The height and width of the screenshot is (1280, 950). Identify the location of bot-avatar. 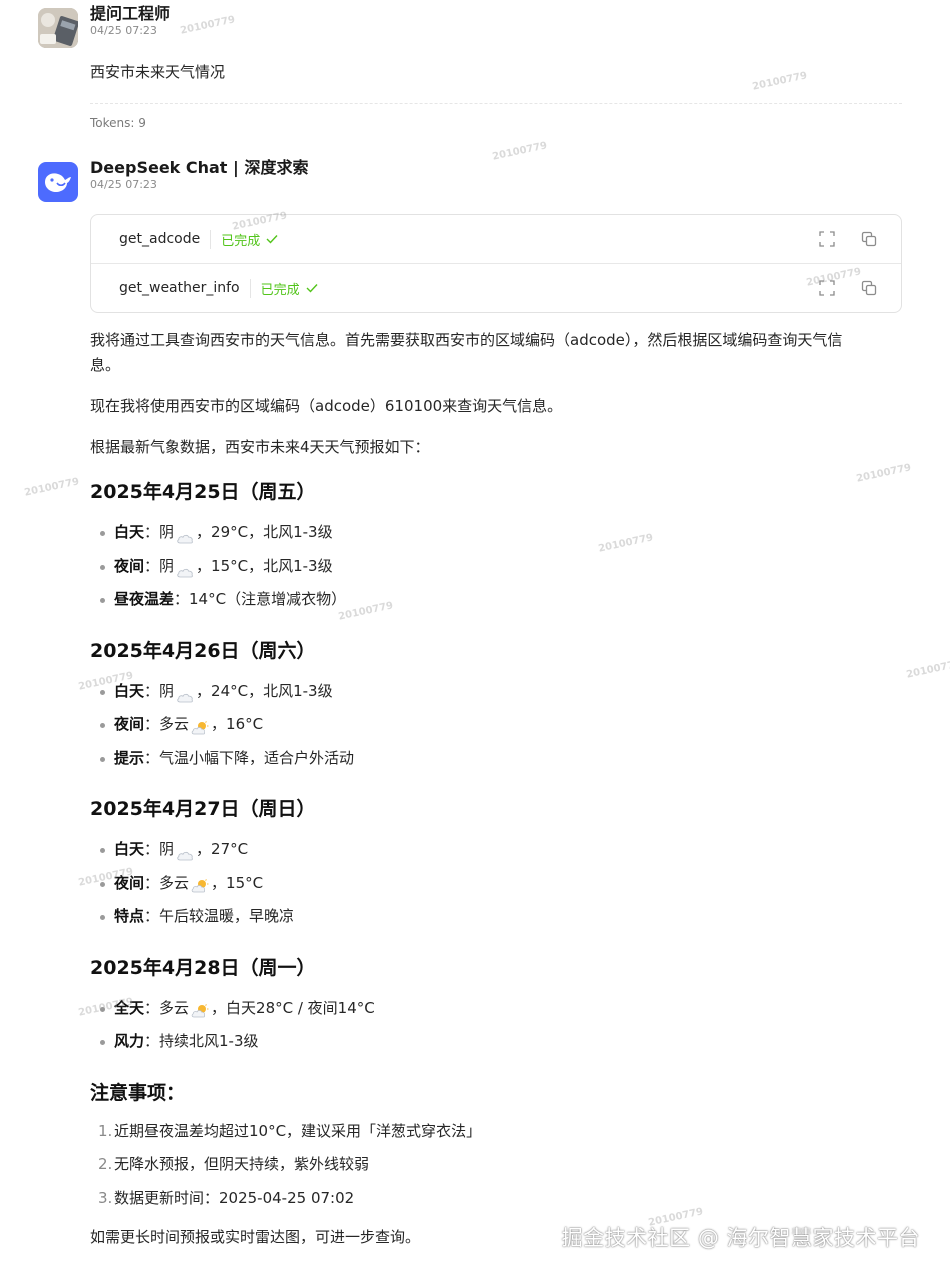
(58, 182).